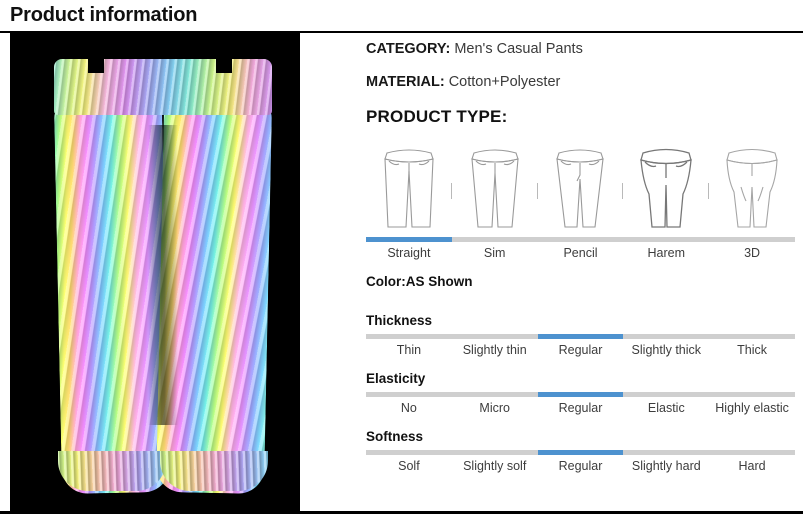 The height and width of the screenshot is (514, 803). I want to click on spec-category-value: Men's Casual Pants, so click(518, 49).